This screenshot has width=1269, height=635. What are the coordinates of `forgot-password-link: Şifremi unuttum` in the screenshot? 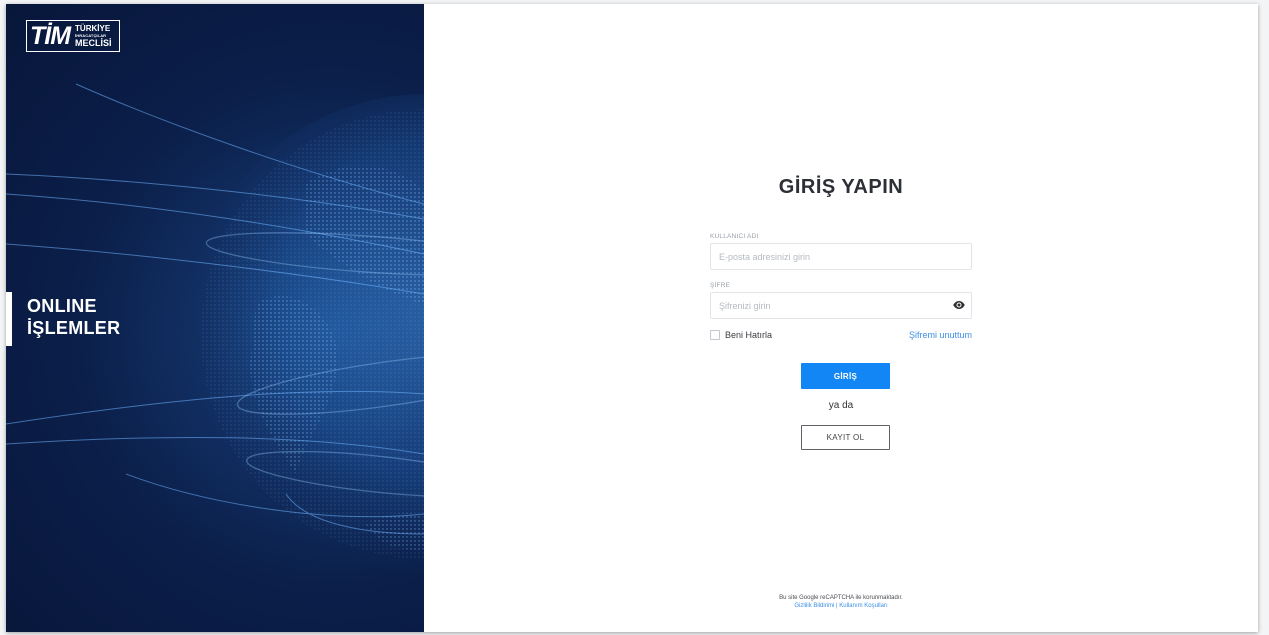 It's located at (940, 335).